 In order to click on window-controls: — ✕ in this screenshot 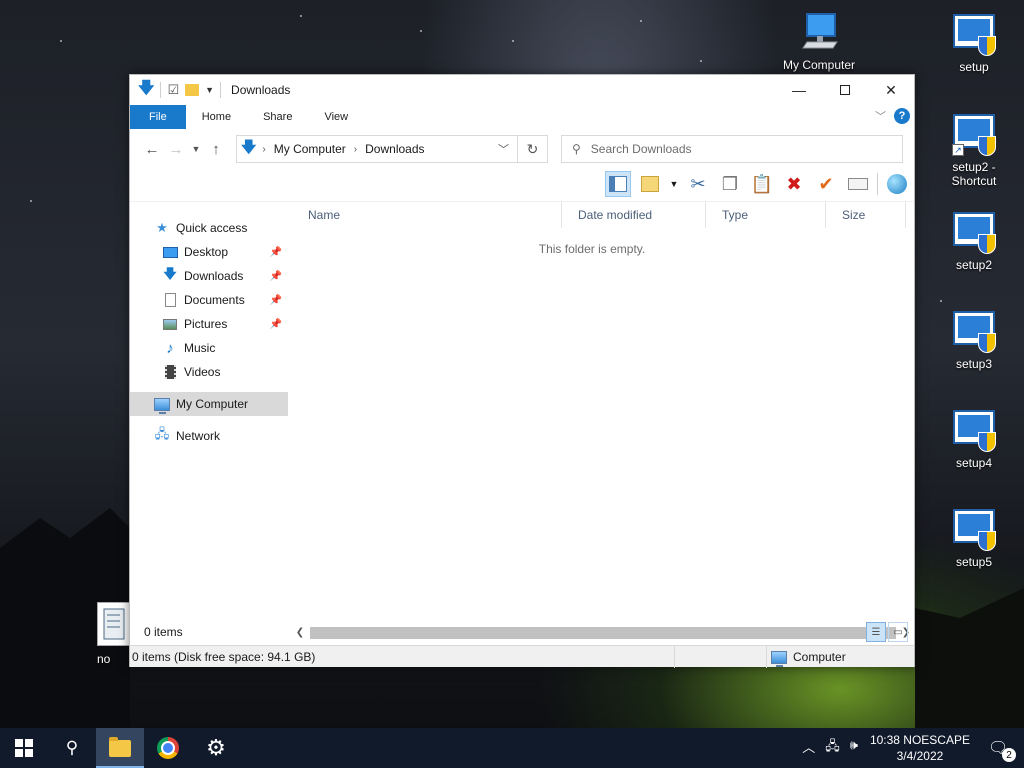, I will do `click(845, 90)`.